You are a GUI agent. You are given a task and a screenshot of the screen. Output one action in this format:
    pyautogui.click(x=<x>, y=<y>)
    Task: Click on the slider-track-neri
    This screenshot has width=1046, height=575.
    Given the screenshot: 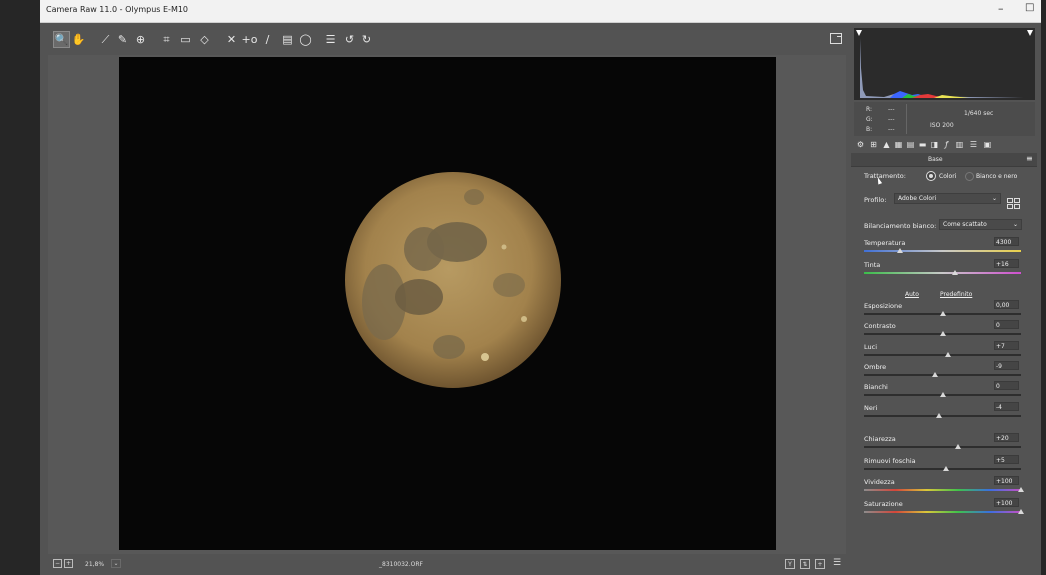 What is the action you would take?
    pyautogui.click(x=942, y=416)
    